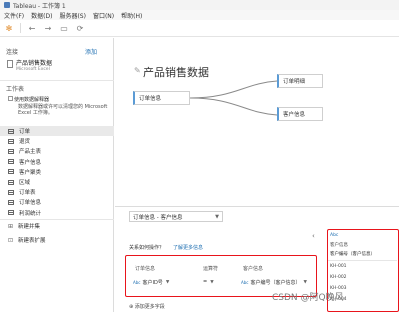 The height and width of the screenshot is (312, 399). I want to click on menu-file: 文件(F), so click(14, 15).